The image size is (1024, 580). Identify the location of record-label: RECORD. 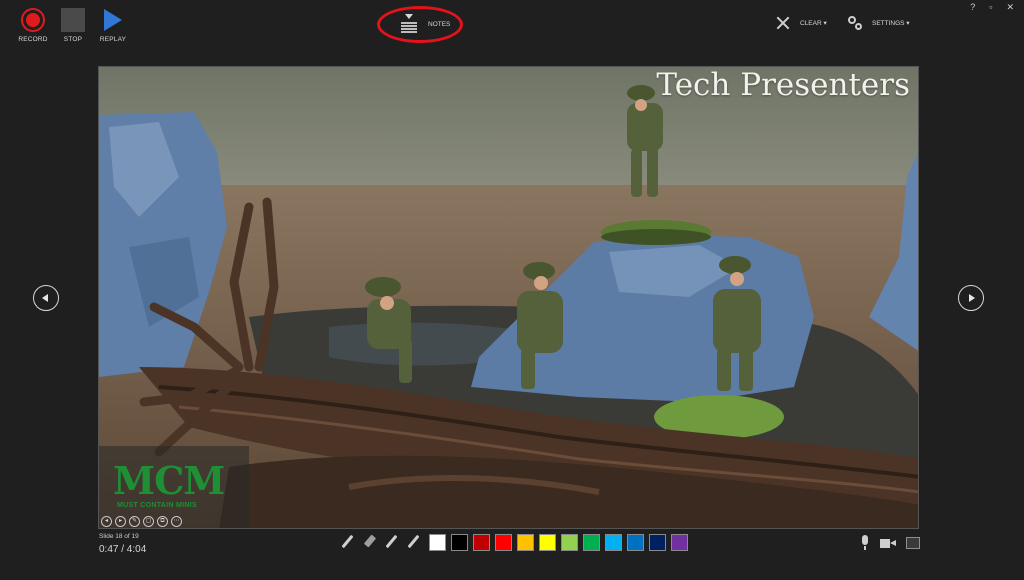
(33, 39).